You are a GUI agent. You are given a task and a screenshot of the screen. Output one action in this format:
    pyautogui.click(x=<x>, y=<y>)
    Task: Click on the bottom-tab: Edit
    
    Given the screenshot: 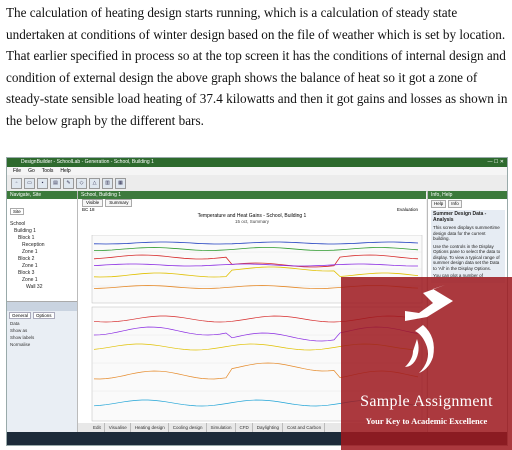 What is the action you would take?
    pyautogui.click(x=97, y=427)
    